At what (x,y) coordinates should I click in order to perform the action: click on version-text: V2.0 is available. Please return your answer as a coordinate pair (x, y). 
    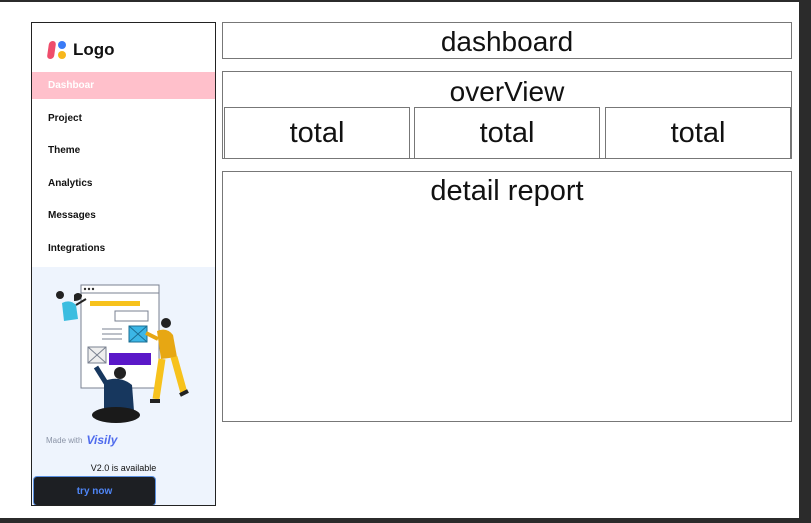
    Looking at the image, I should click on (123, 468).